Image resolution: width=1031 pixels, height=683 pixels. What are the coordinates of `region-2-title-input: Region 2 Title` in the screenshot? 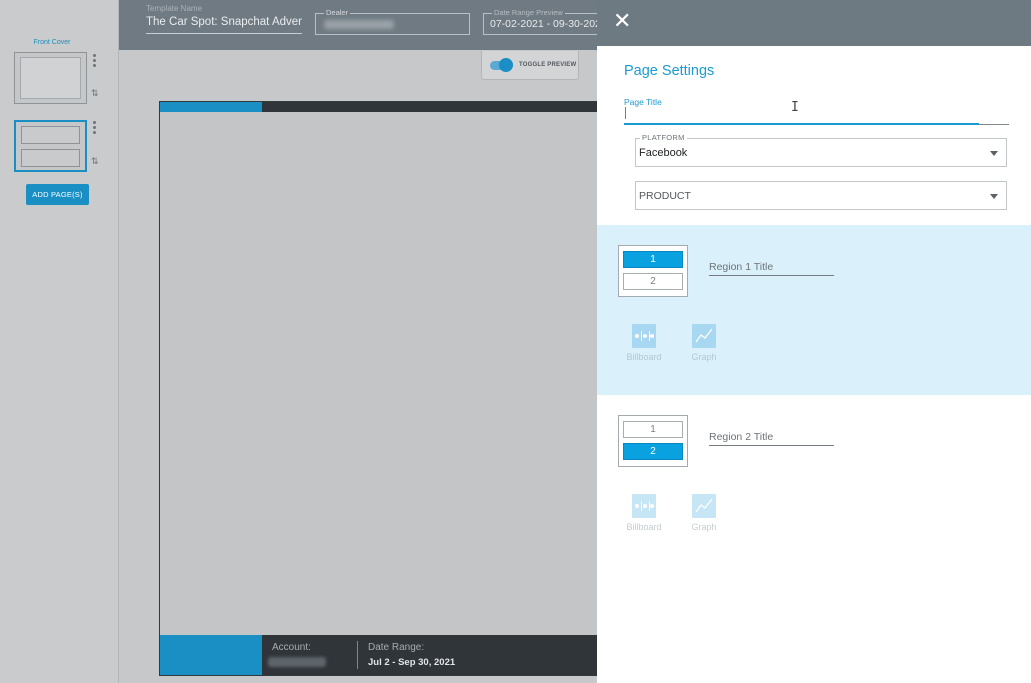 It's located at (771, 438).